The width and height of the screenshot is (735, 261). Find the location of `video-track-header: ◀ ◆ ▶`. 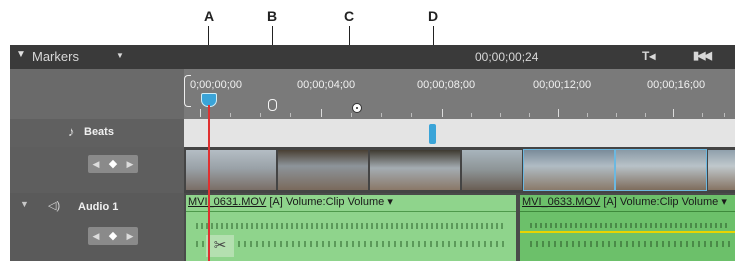

video-track-header: ◀ ◆ ▶ is located at coordinates (97, 170).